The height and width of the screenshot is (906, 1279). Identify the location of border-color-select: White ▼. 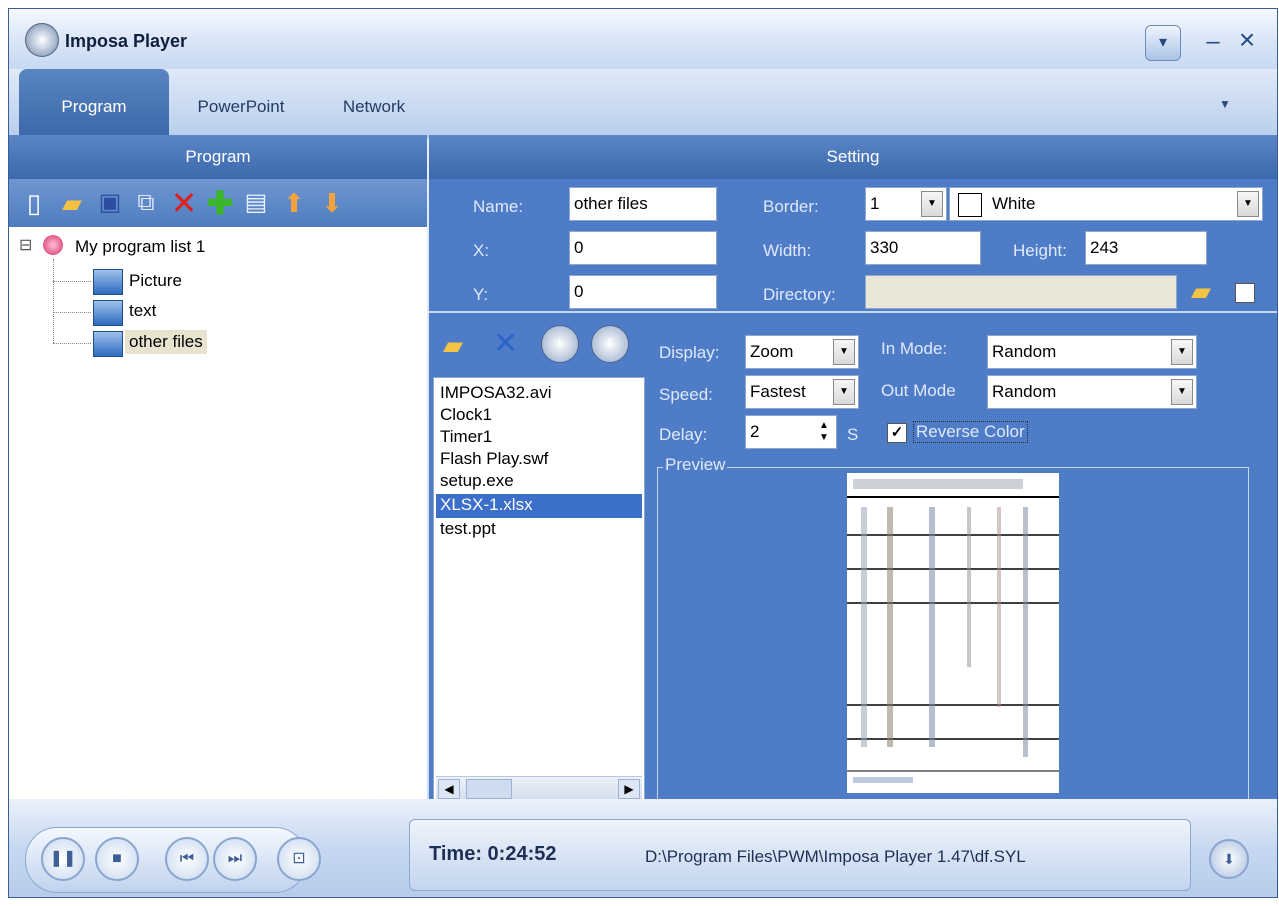
(1106, 204).